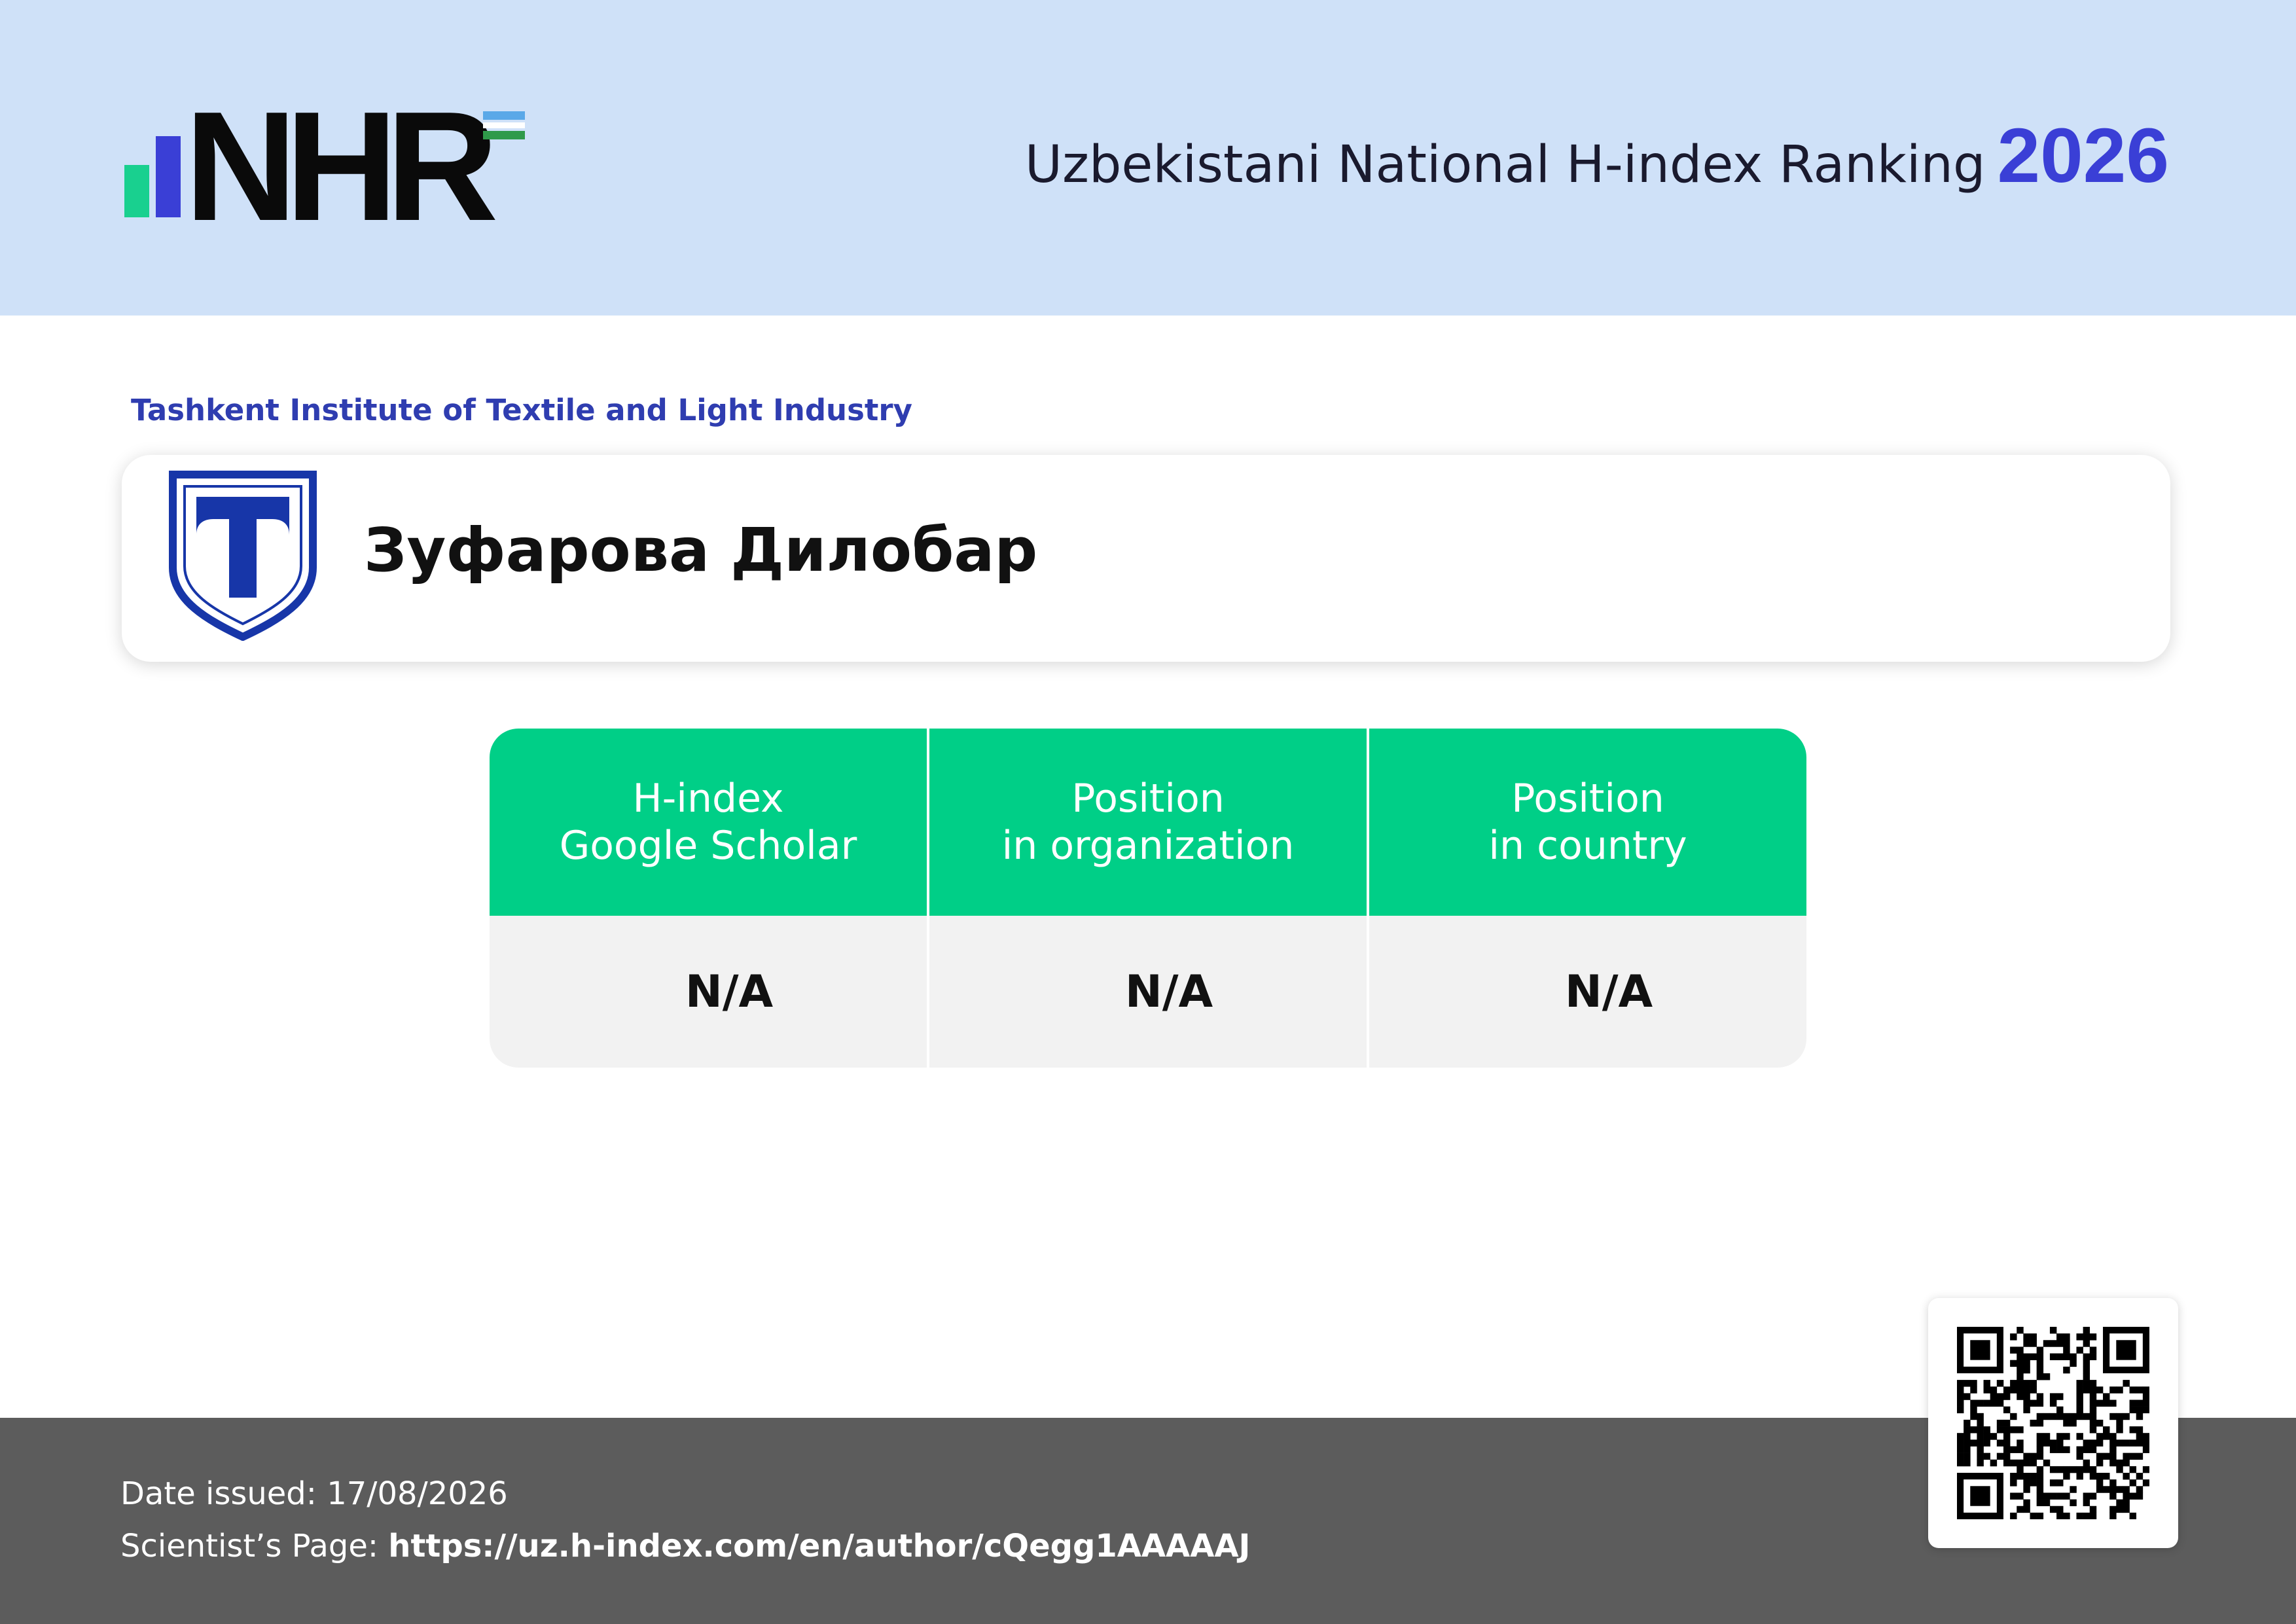 The image size is (2296, 1624). Describe the element at coordinates (1148, 846) in the screenshot. I see `stat-header-line2: in organization` at that location.